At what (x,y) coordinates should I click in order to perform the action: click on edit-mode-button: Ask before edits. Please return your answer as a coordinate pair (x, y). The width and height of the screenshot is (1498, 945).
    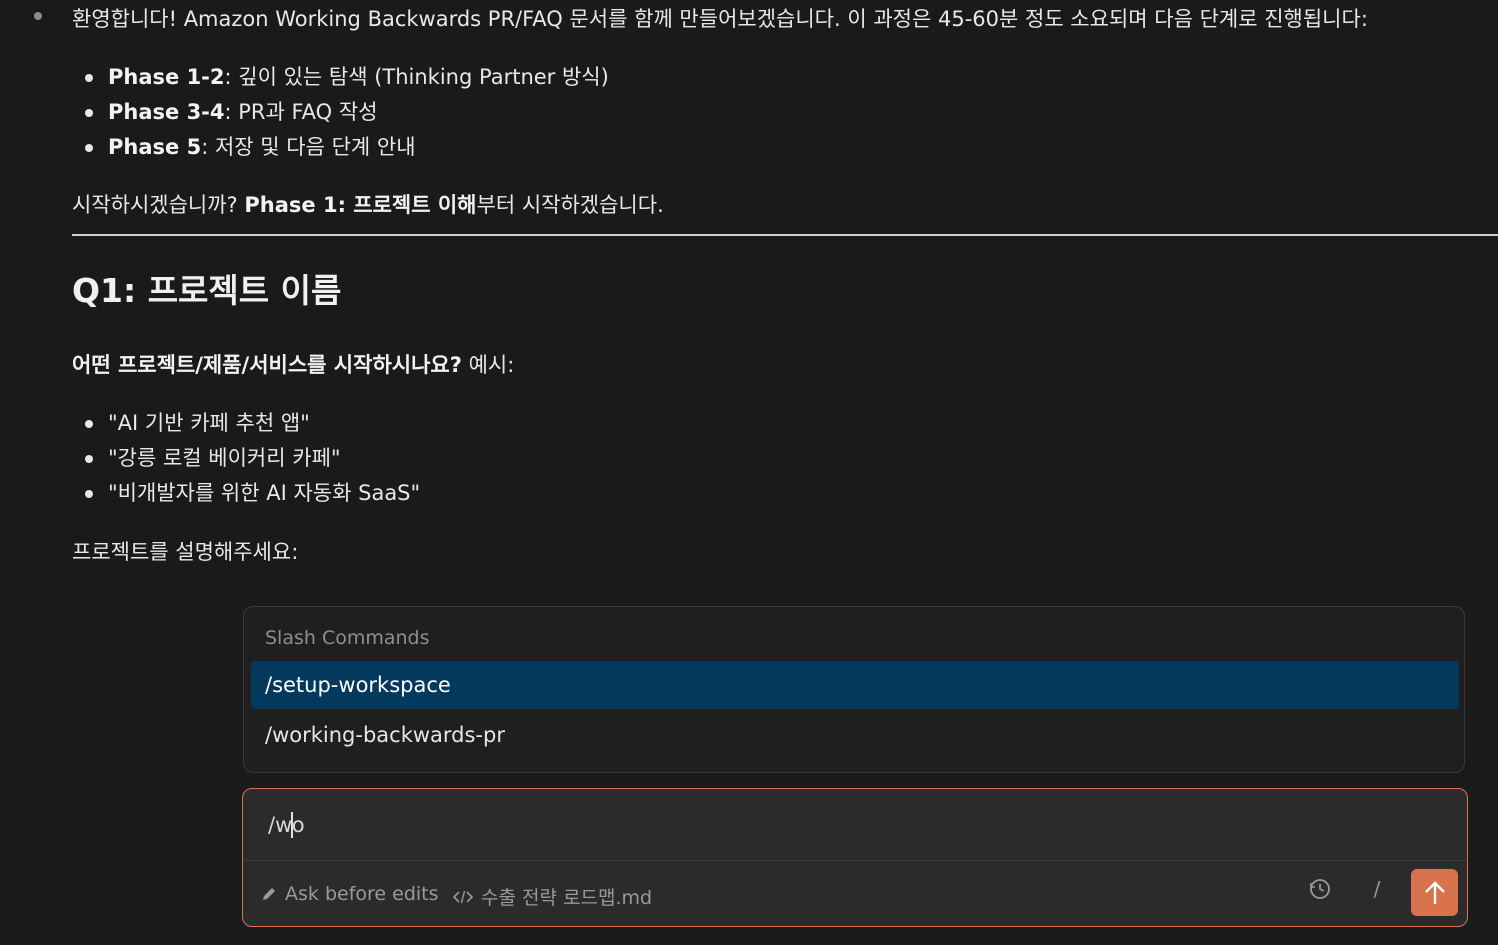
    Looking at the image, I should click on (350, 894).